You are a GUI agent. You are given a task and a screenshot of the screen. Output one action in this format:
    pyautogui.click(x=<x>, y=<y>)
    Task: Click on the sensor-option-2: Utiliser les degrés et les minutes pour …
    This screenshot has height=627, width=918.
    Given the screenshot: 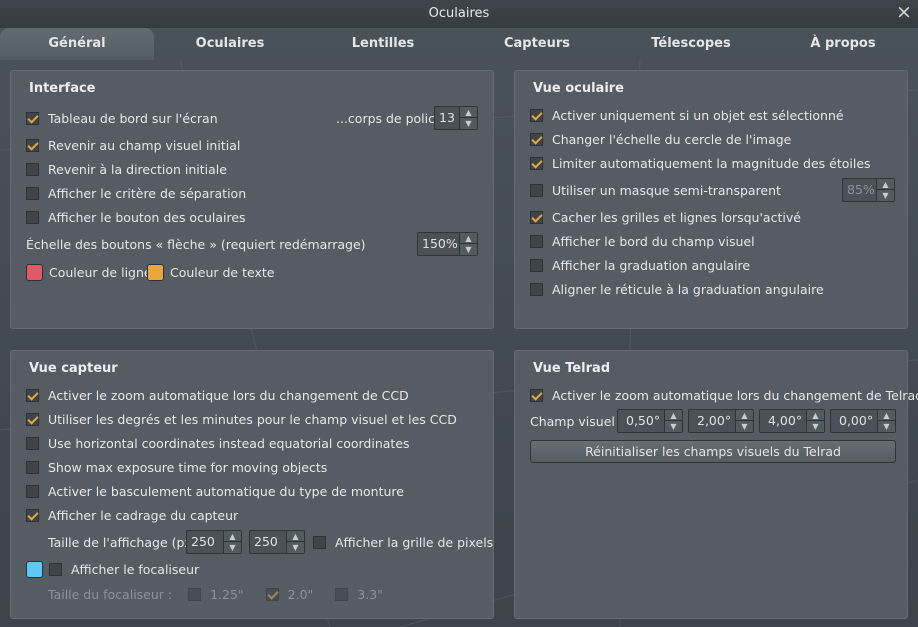 What is the action you would take?
    pyautogui.click(x=241, y=420)
    